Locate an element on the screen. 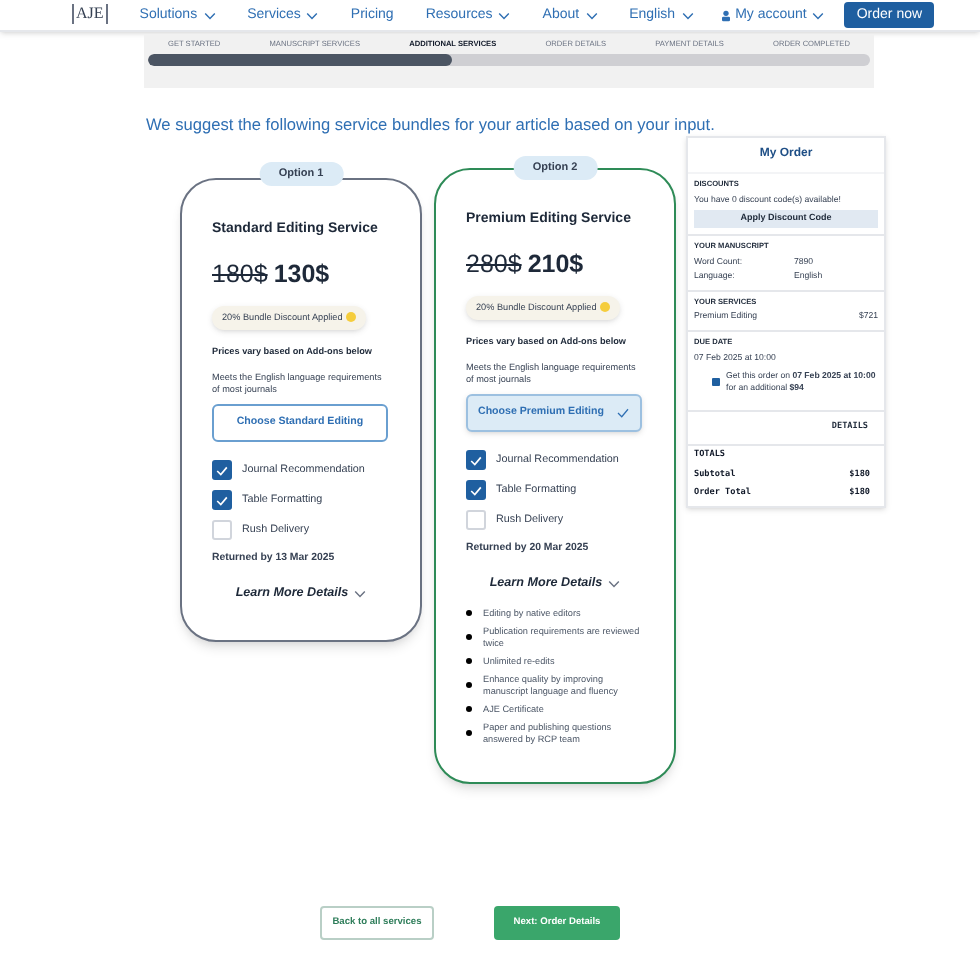 The height and width of the screenshot is (980, 980). option-card is located at coordinates (301, 410).